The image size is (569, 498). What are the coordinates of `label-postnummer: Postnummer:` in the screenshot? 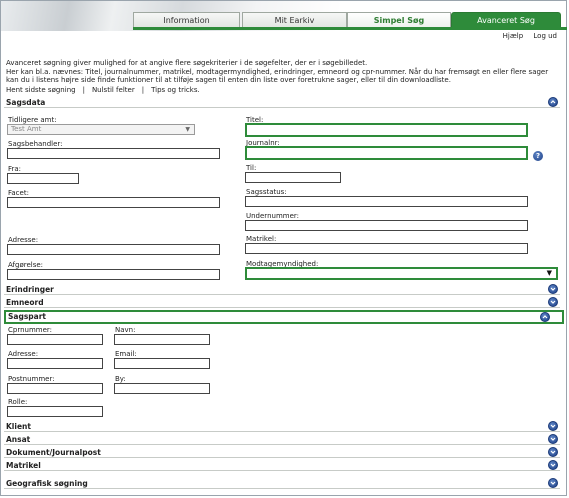 It's located at (31, 379).